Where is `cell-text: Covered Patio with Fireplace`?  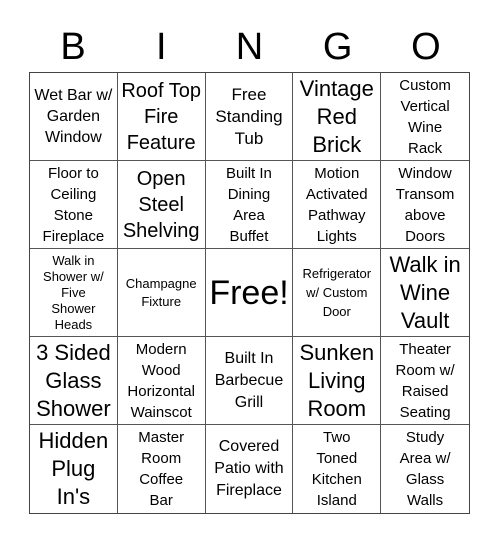
cell-text: Covered Patio with Fireplace is located at coordinates (249, 468).